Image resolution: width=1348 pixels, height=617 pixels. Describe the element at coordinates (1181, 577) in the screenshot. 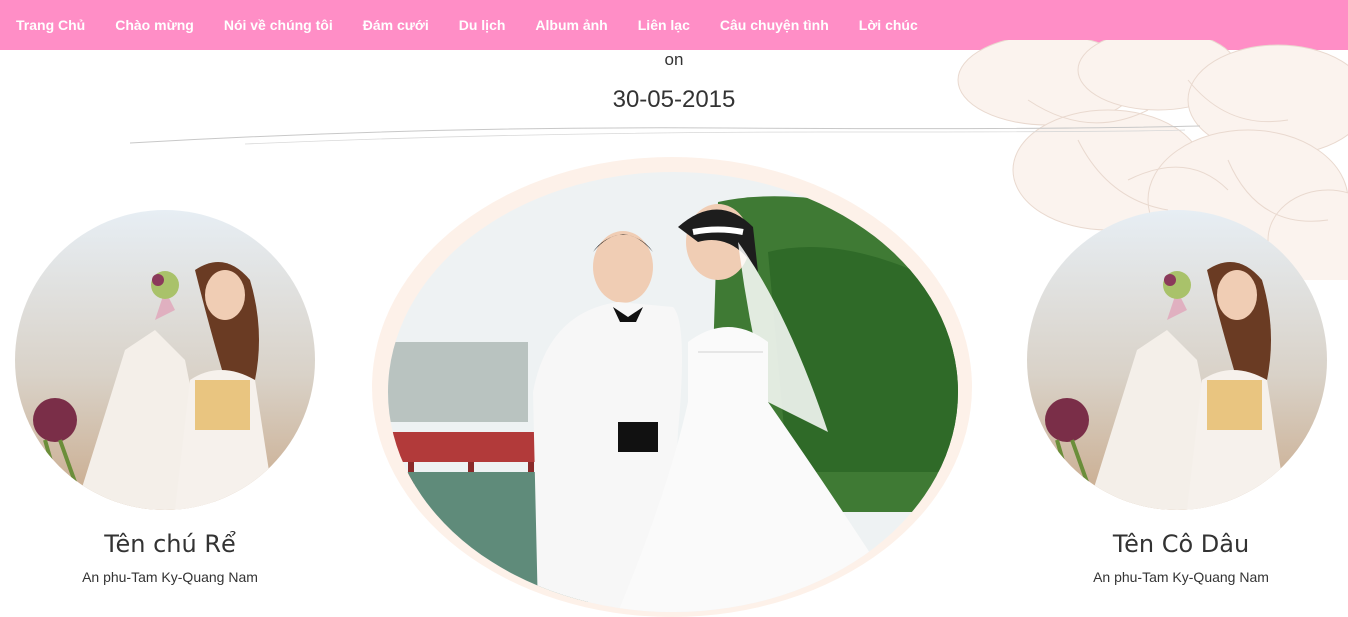

I see `bride-address: An phu-Tam Ky-Quang Nam` at that location.